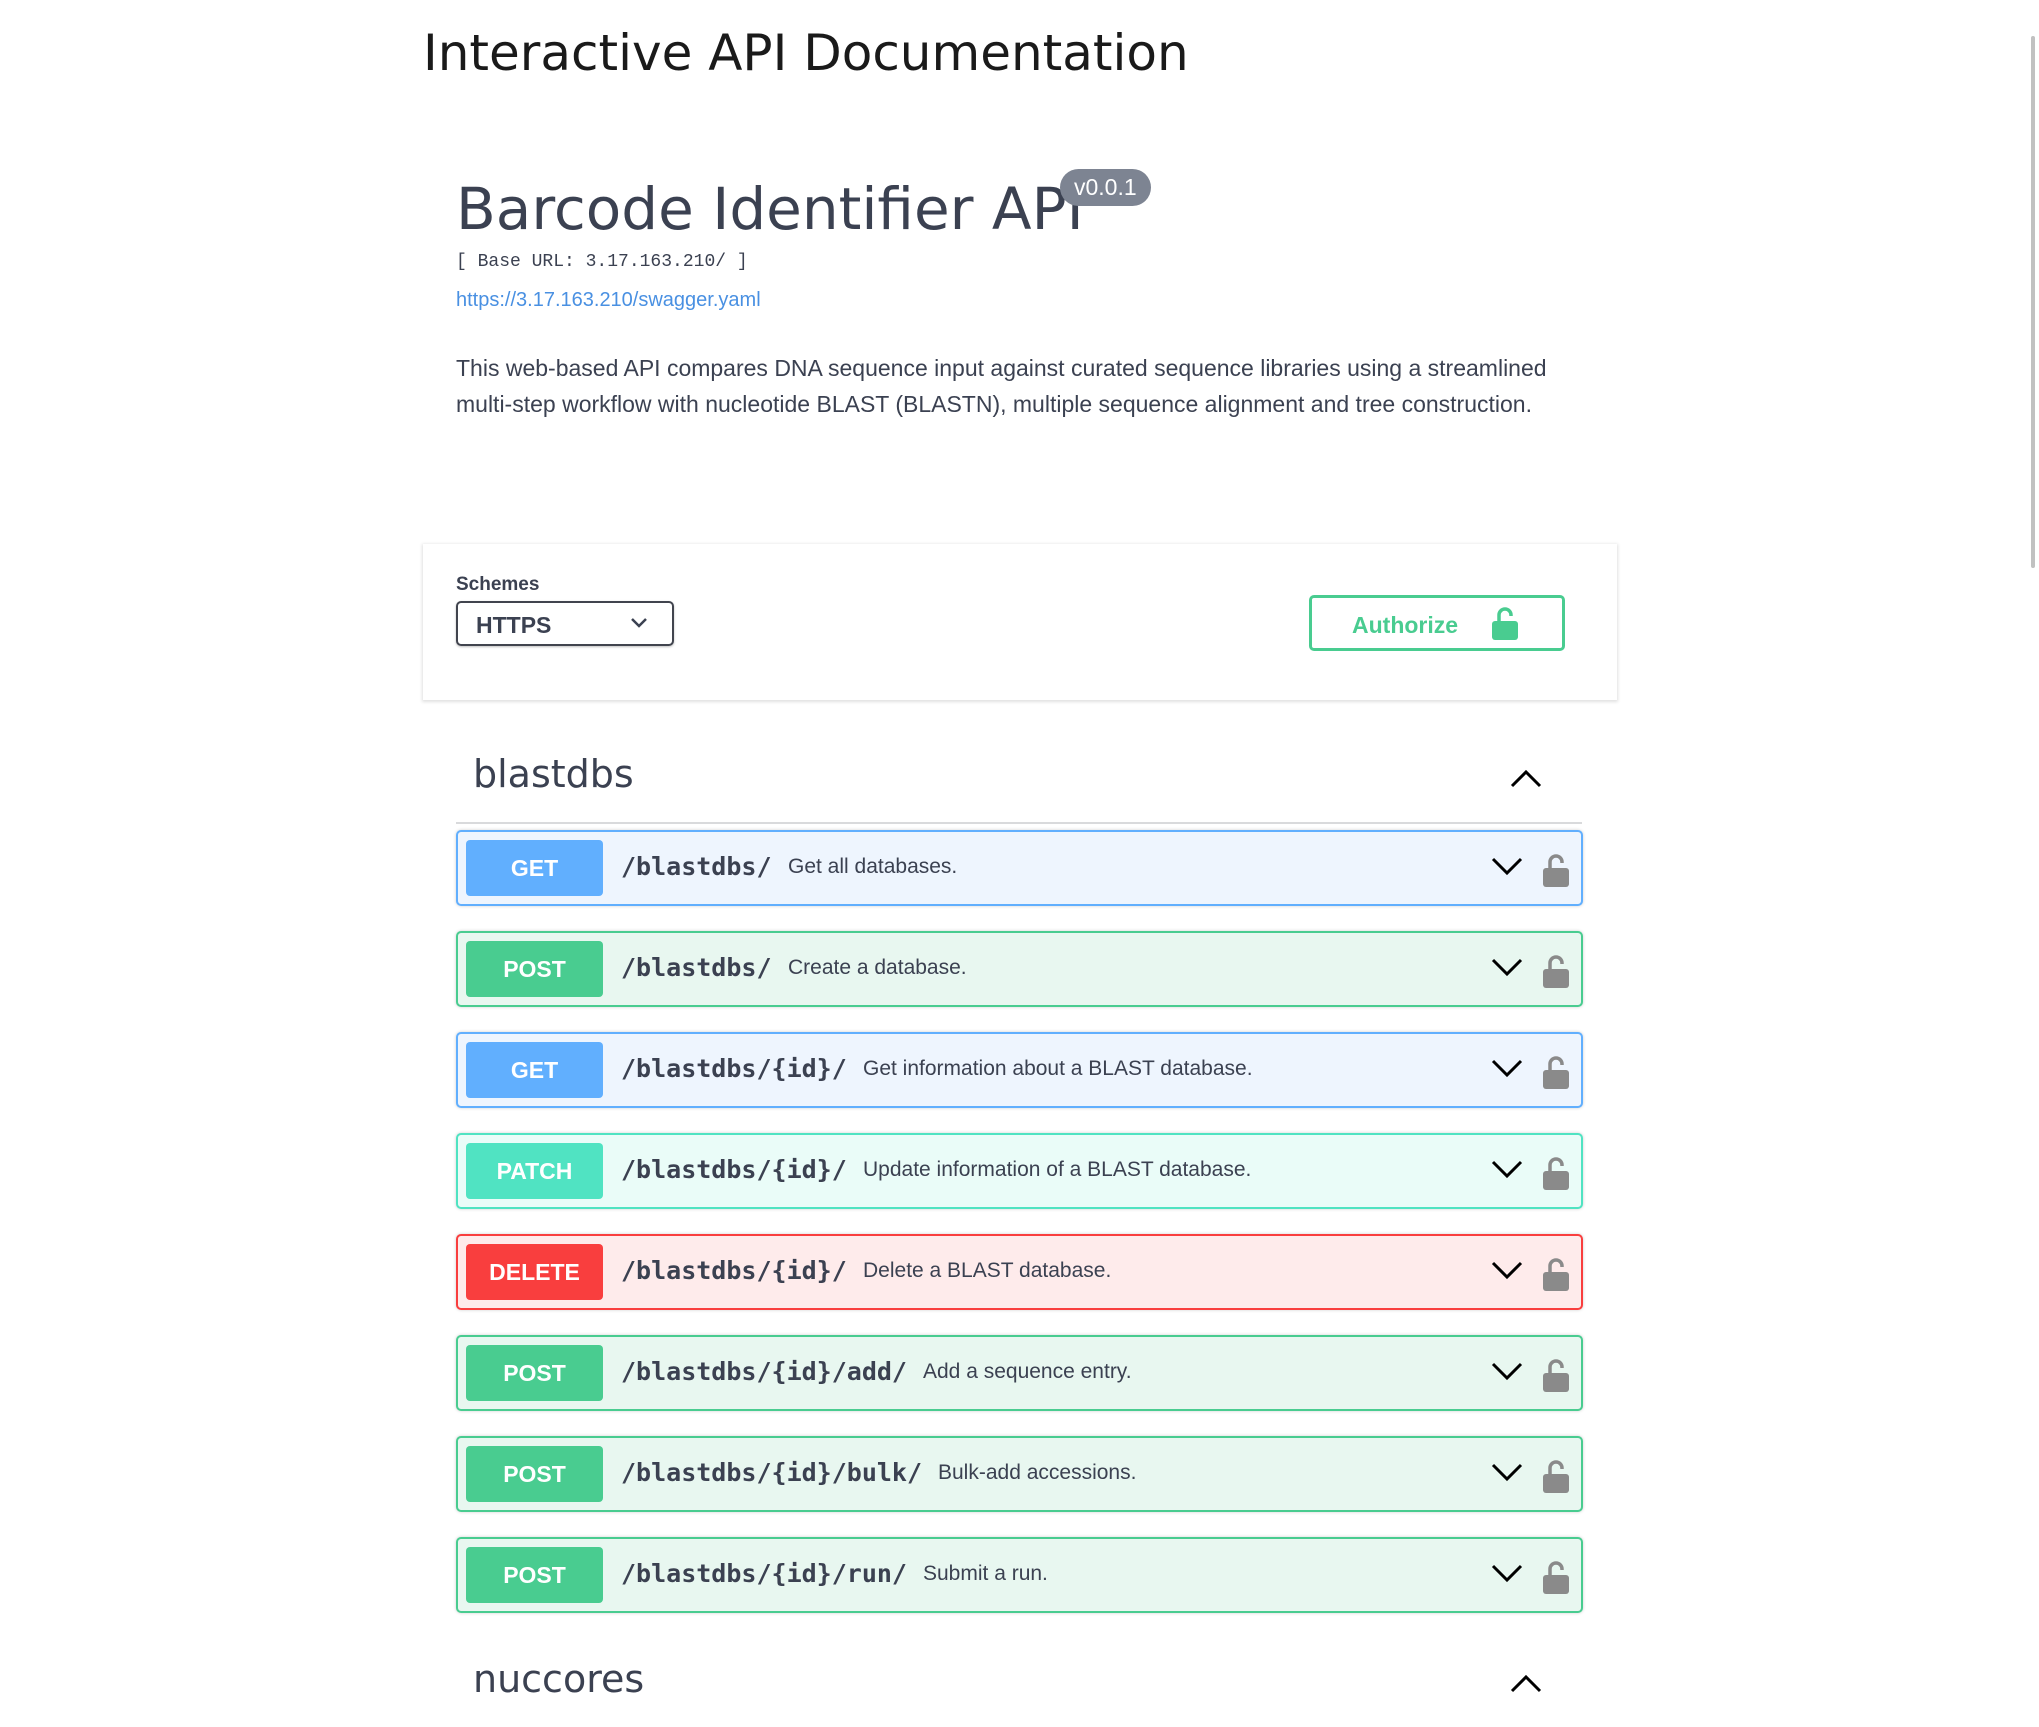  I want to click on method-badge: DELETE, so click(534, 1272).